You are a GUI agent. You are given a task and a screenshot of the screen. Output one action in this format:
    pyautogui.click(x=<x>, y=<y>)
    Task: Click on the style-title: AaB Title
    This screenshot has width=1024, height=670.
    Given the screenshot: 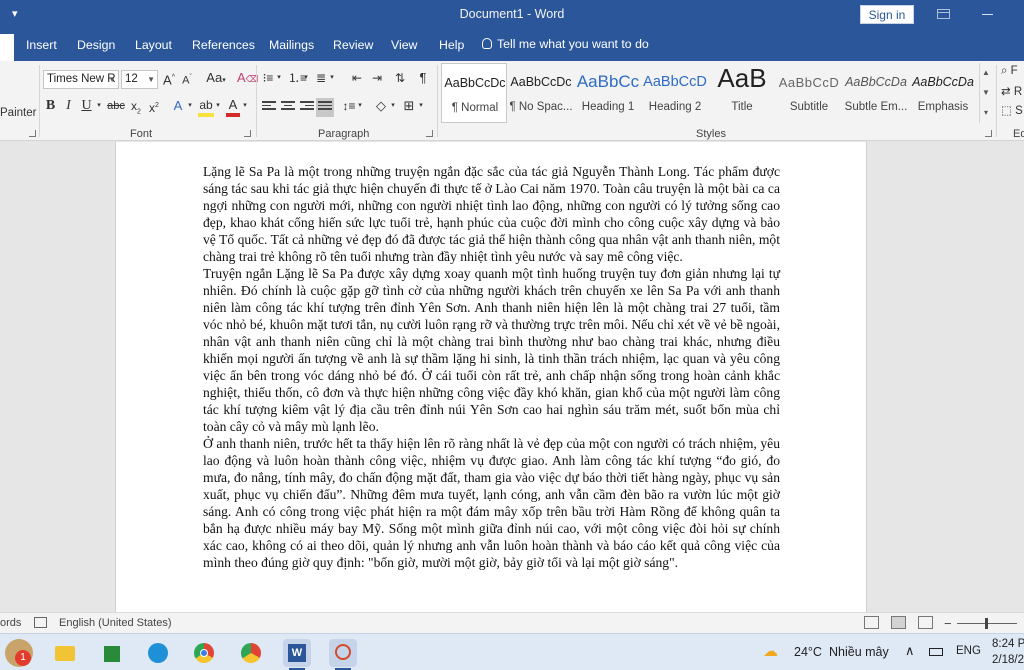 What is the action you would take?
    pyautogui.click(x=742, y=93)
    